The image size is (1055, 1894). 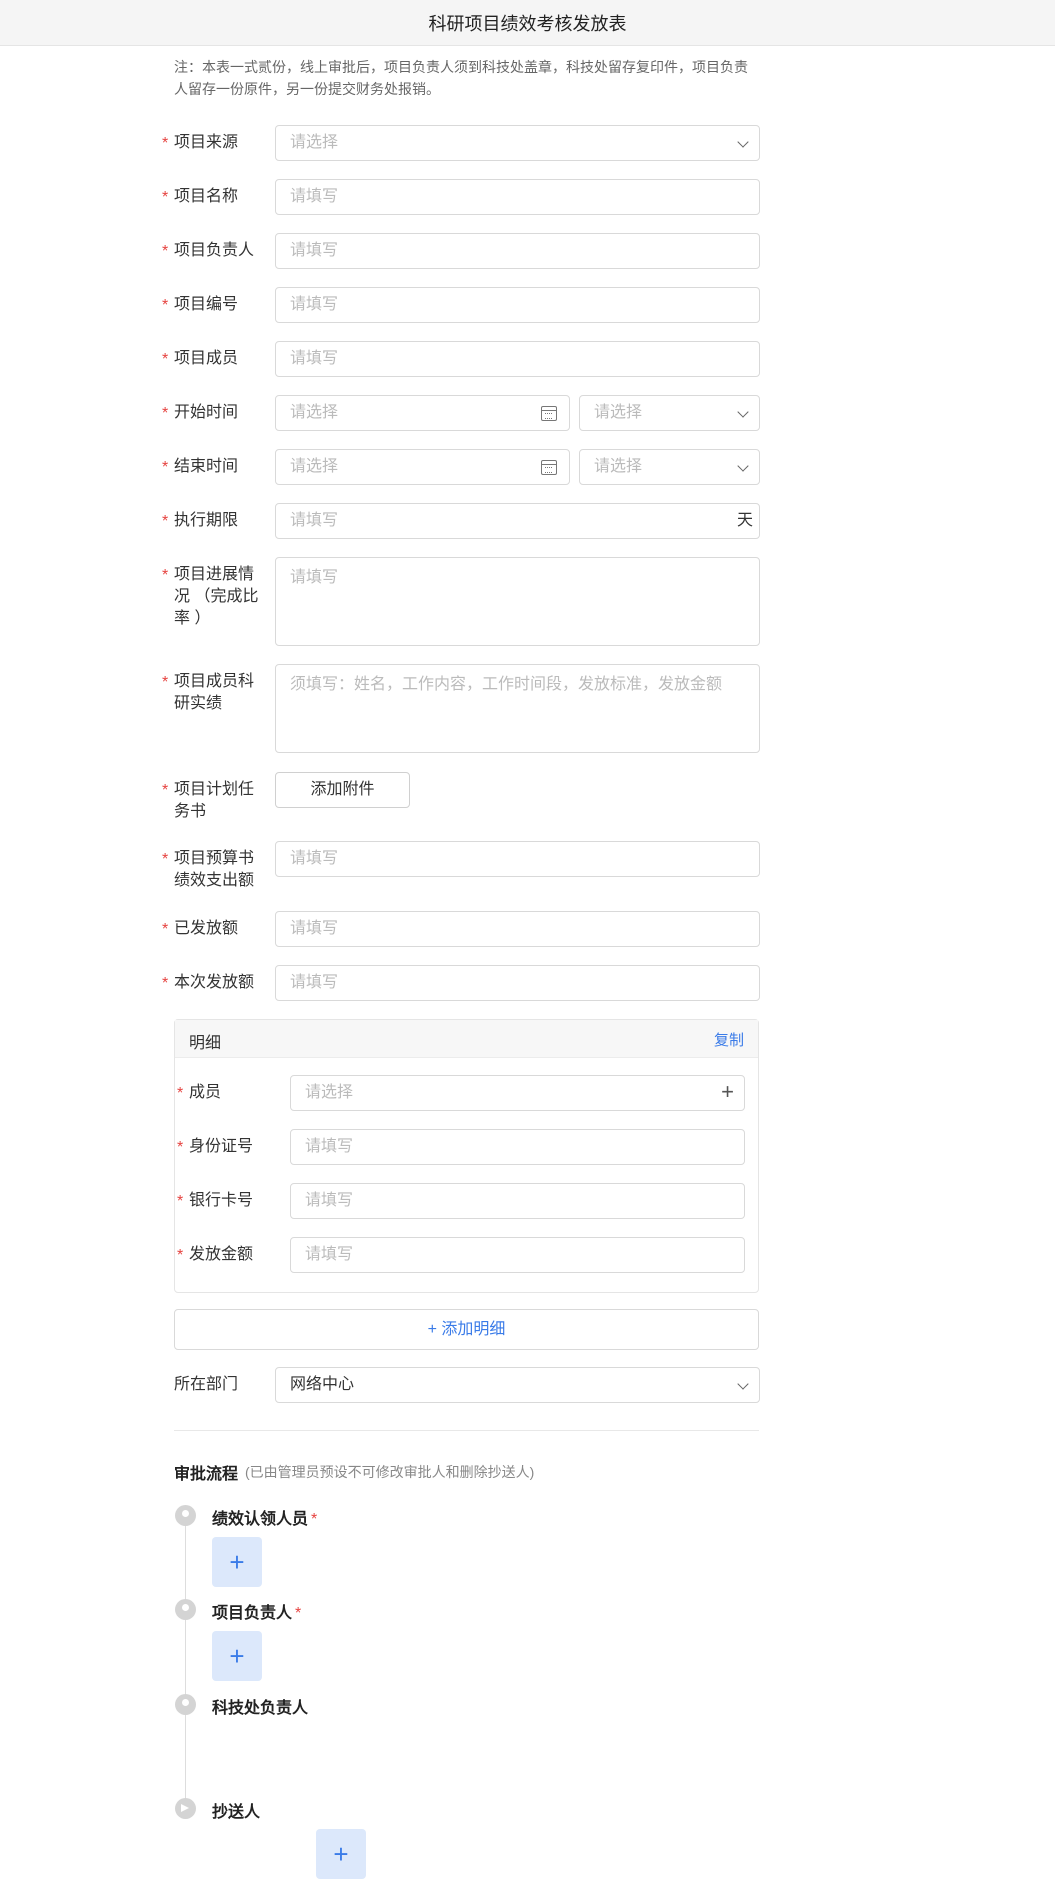 I want to click on field-label: * 项目名称, so click(x=200, y=197).